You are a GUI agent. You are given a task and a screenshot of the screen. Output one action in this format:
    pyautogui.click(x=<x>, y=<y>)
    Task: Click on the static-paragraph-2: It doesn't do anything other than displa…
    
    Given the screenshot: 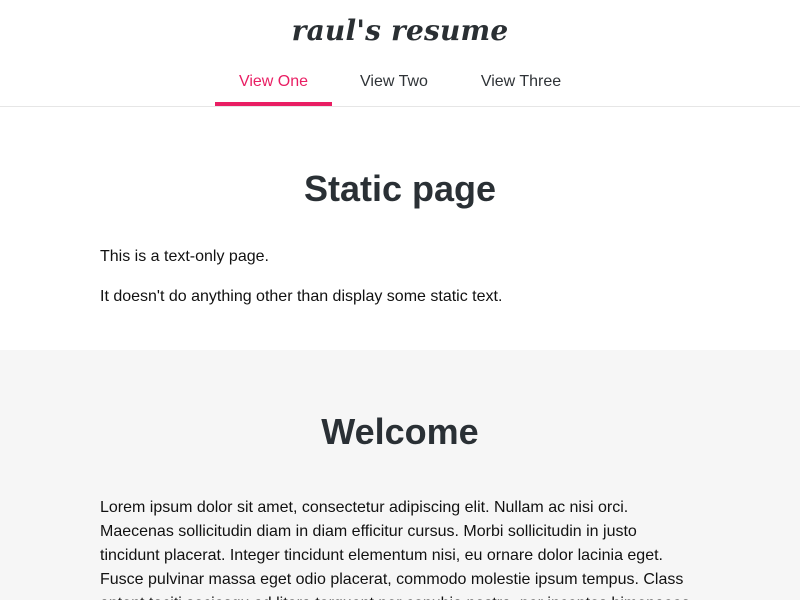 What is the action you would take?
    pyautogui.click(x=301, y=296)
    